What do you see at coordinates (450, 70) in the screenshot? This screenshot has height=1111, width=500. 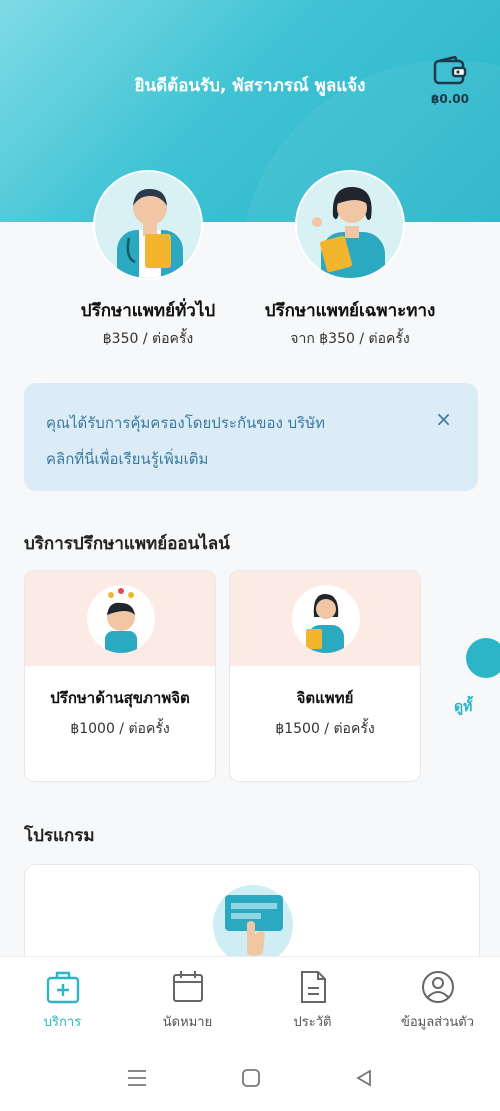 I see `wallet-icon` at bounding box center [450, 70].